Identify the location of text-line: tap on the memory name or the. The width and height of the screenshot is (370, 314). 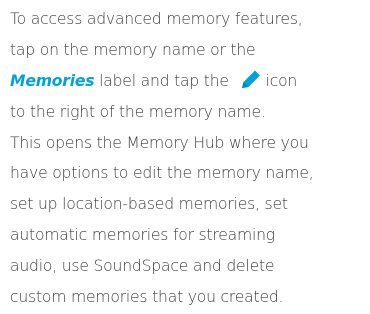
(133, 49).